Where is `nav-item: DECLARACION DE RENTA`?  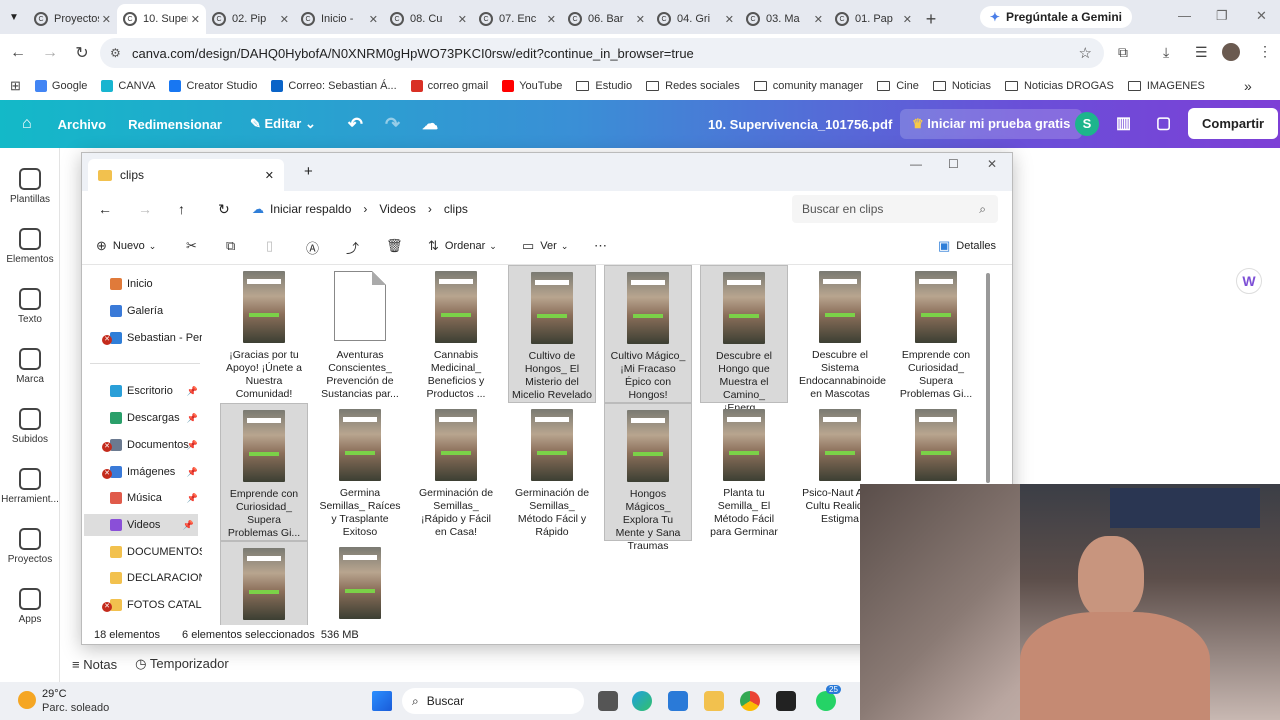 nav-item: DECLARACION DE RENTA is located at coordinates (156, 578).